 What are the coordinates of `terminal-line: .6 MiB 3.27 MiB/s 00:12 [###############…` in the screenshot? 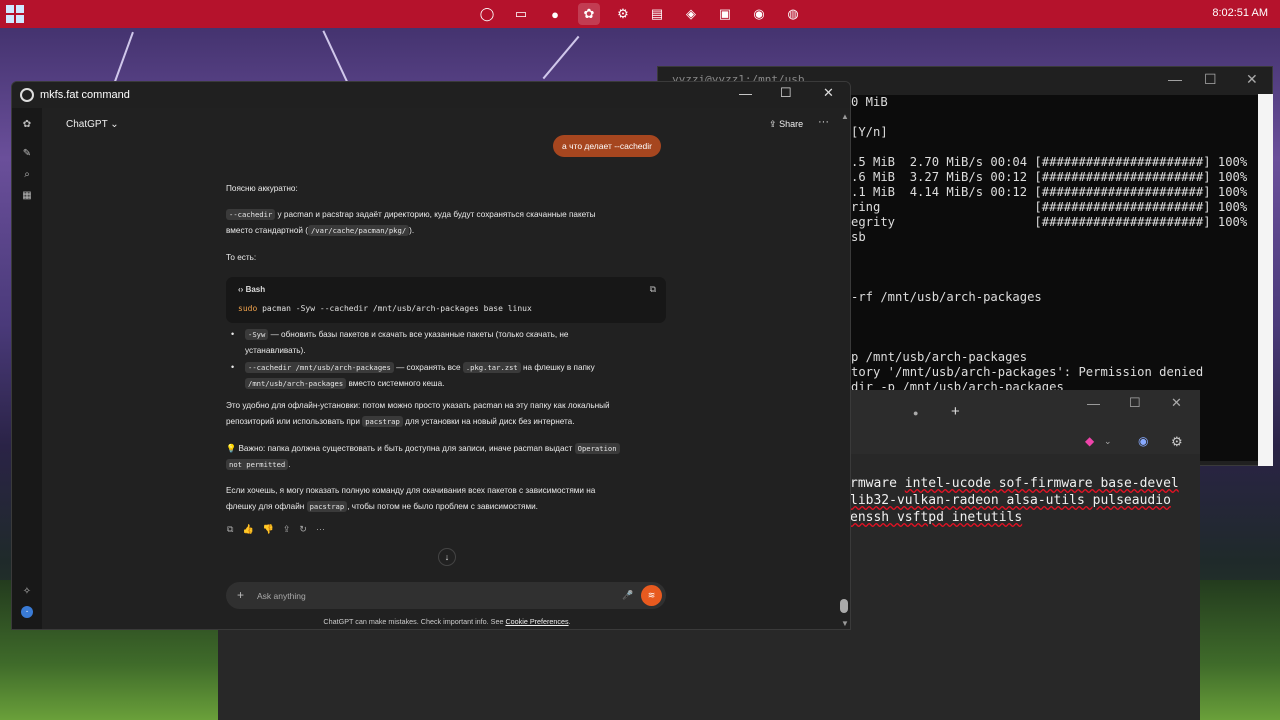 It's located at (1049, 177).